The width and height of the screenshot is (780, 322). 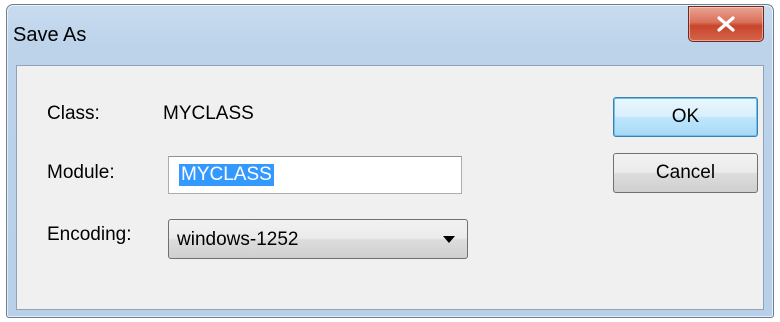 I want to click on close-button, so click(x=726, y=24).